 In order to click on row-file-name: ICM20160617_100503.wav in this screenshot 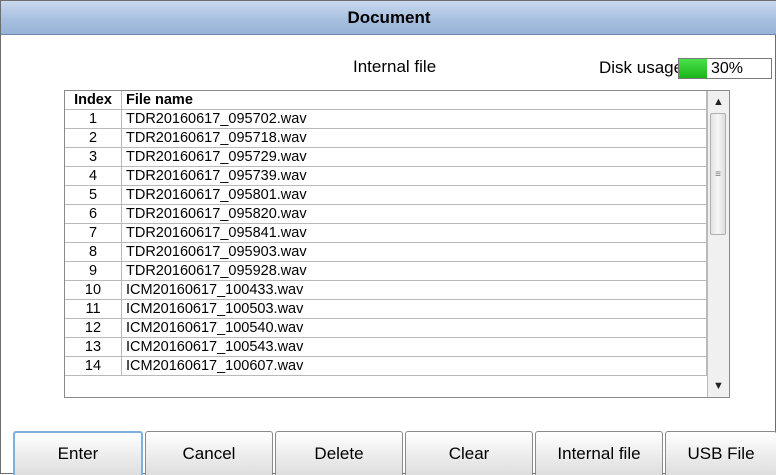, I will do `click(414, 309)`.